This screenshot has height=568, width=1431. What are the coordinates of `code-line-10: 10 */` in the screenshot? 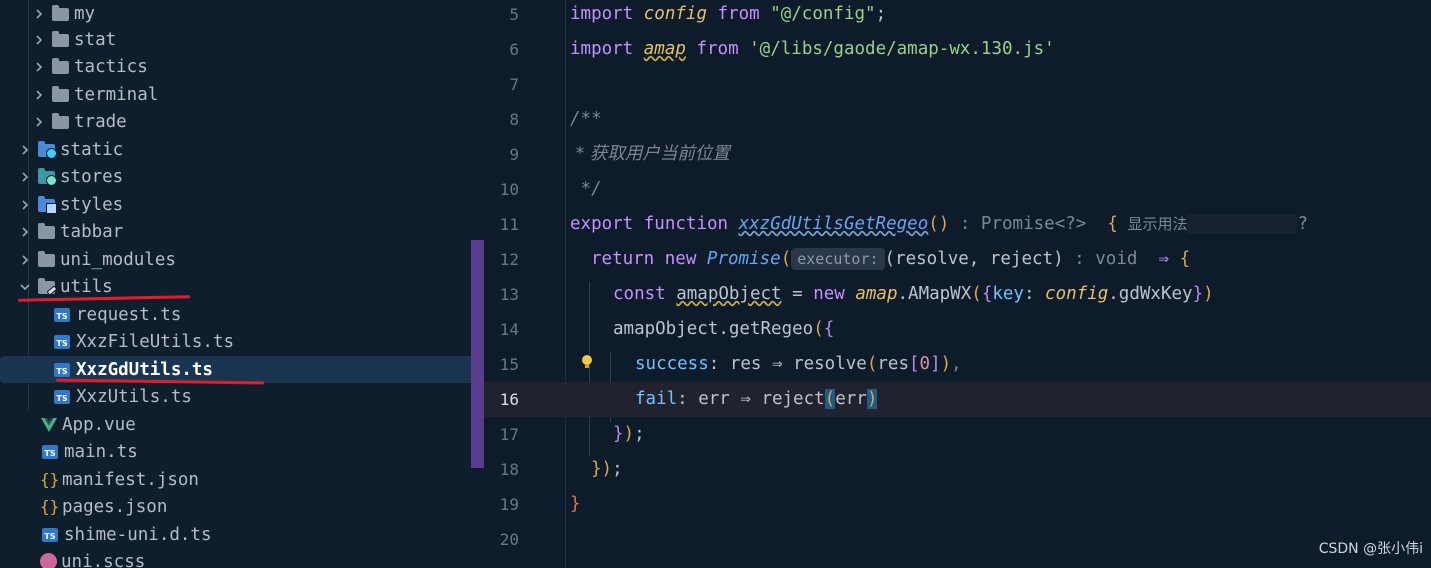 It's located at (957, 189).